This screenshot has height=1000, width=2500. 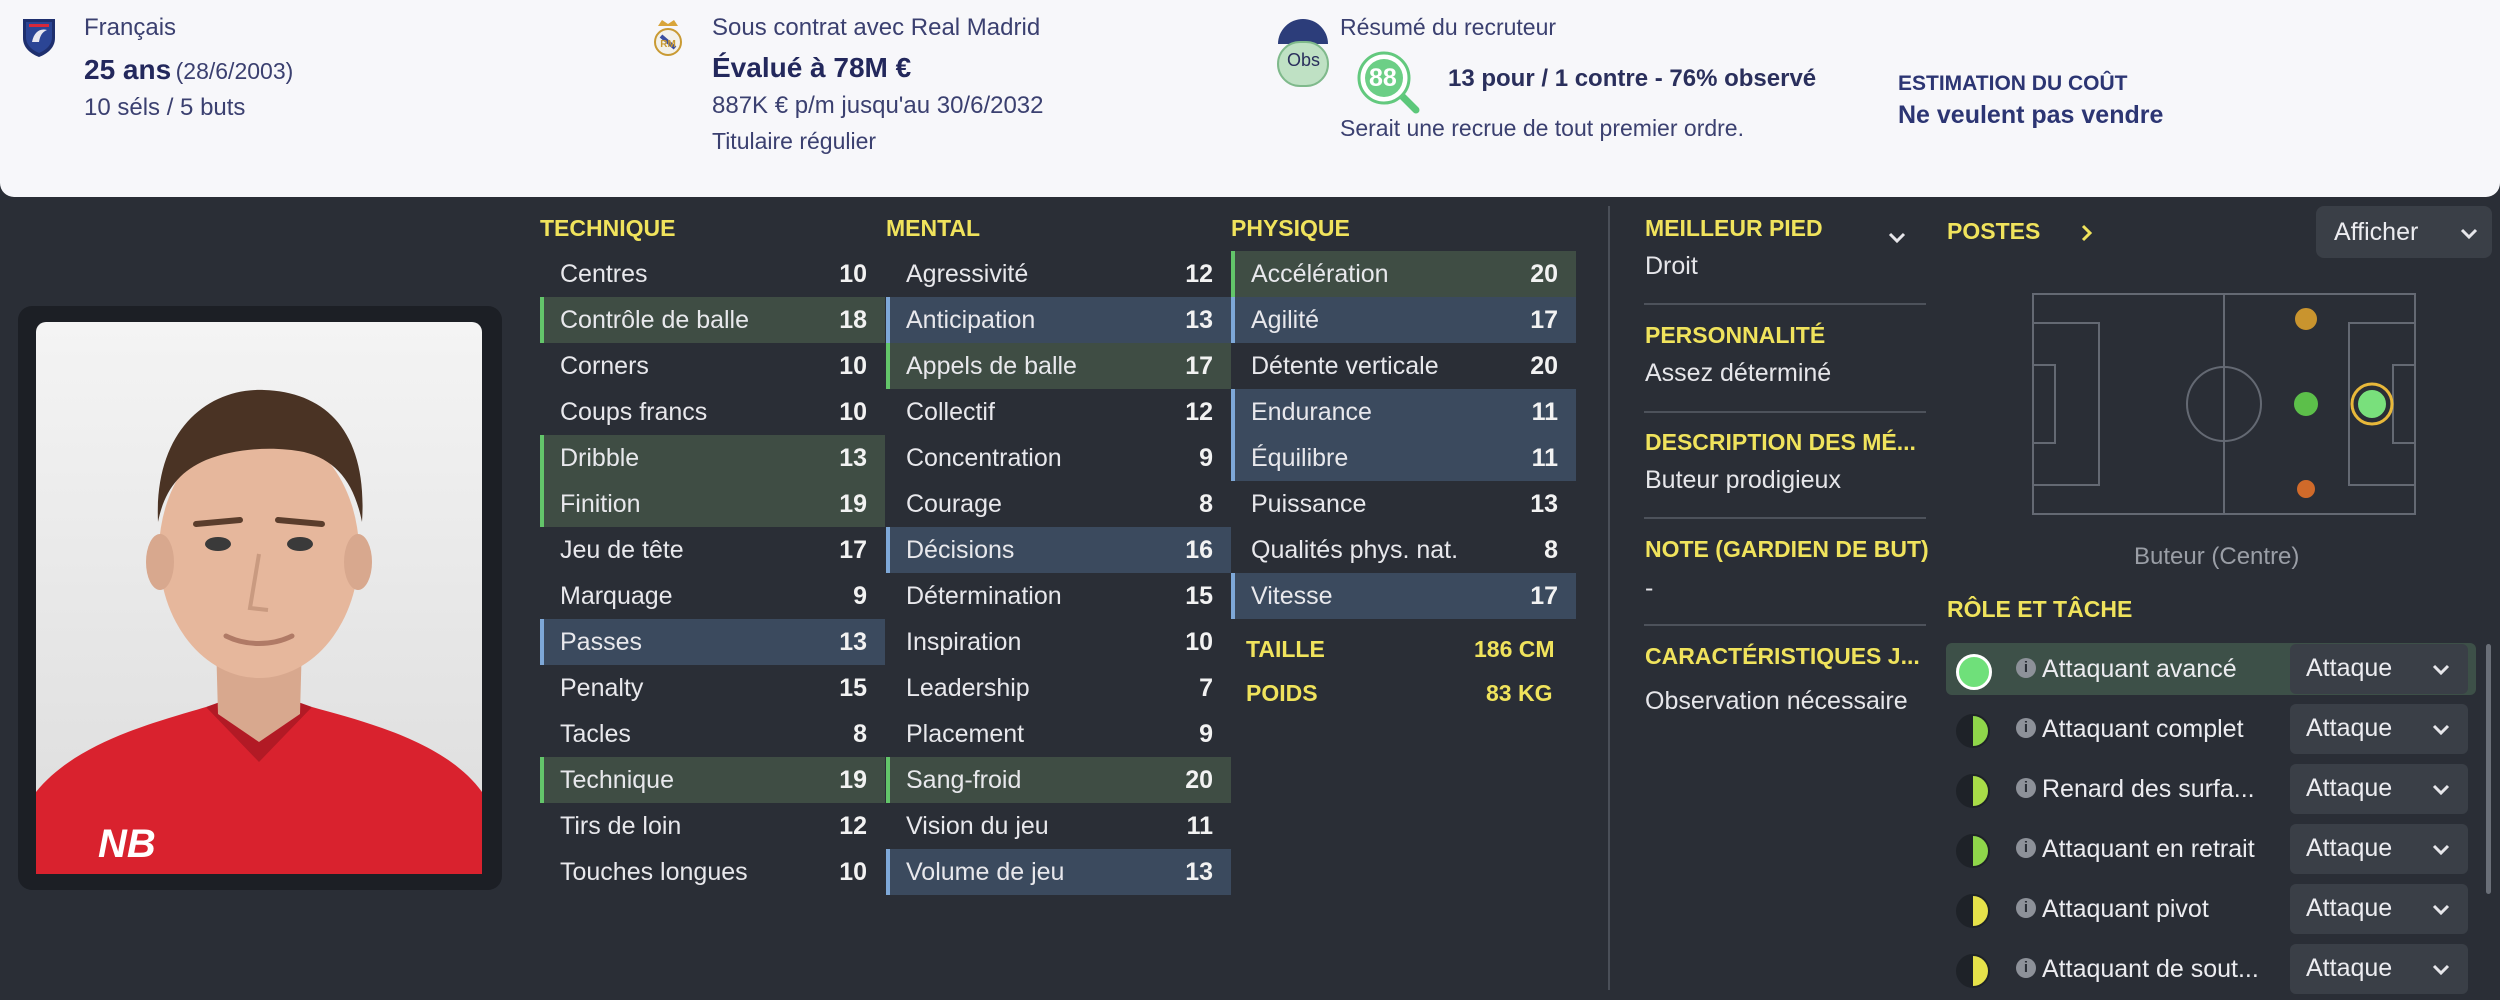 I want to click on technique-header: TECHNIQUE, so click(x=608, y=228).